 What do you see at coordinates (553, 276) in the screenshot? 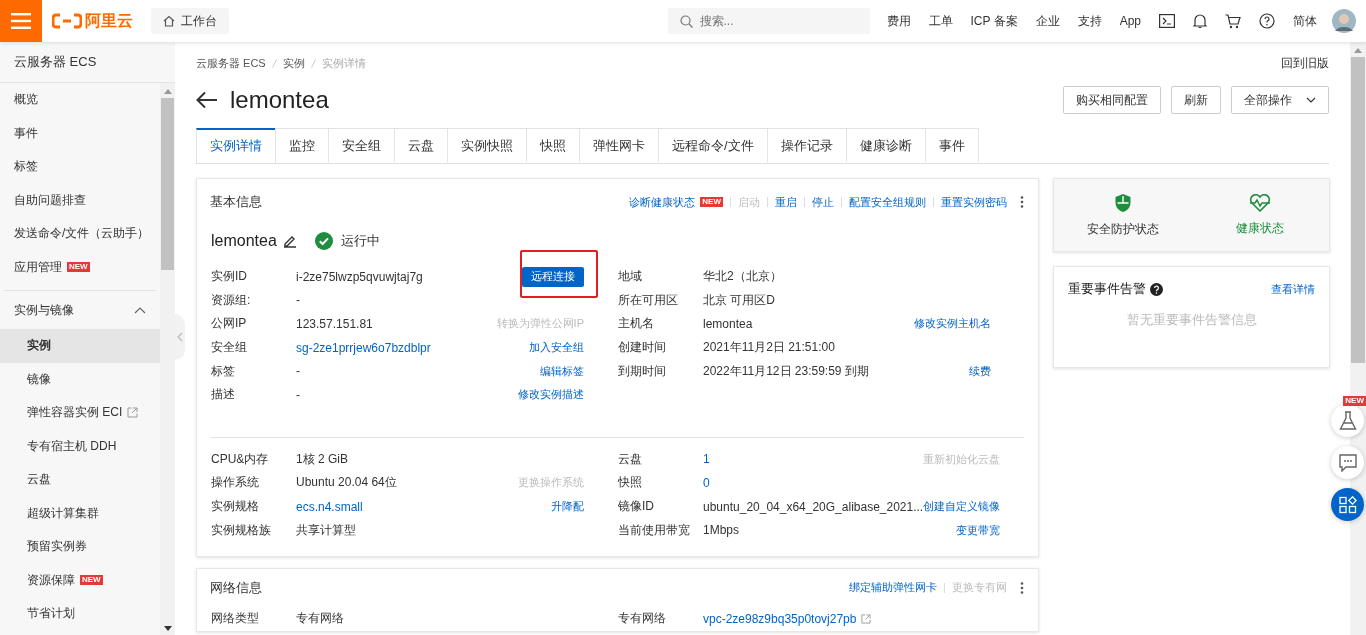
I see `remote-connect-button: 远程连接` at bounding box center [553, 276].